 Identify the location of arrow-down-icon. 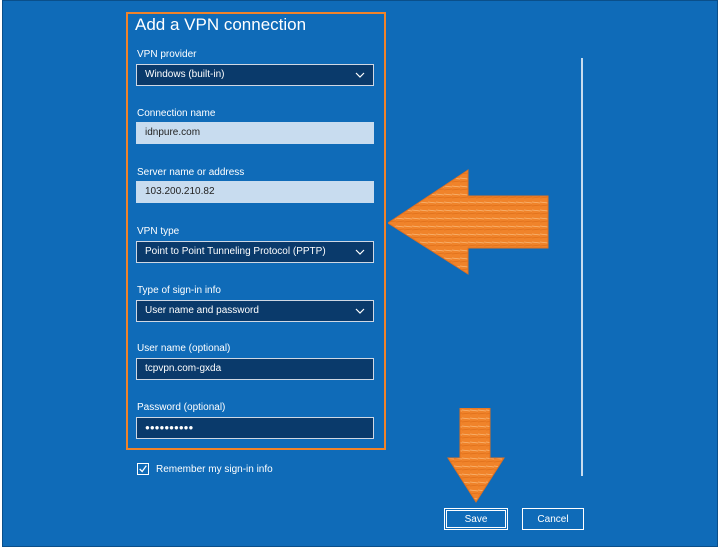
(476, 455).